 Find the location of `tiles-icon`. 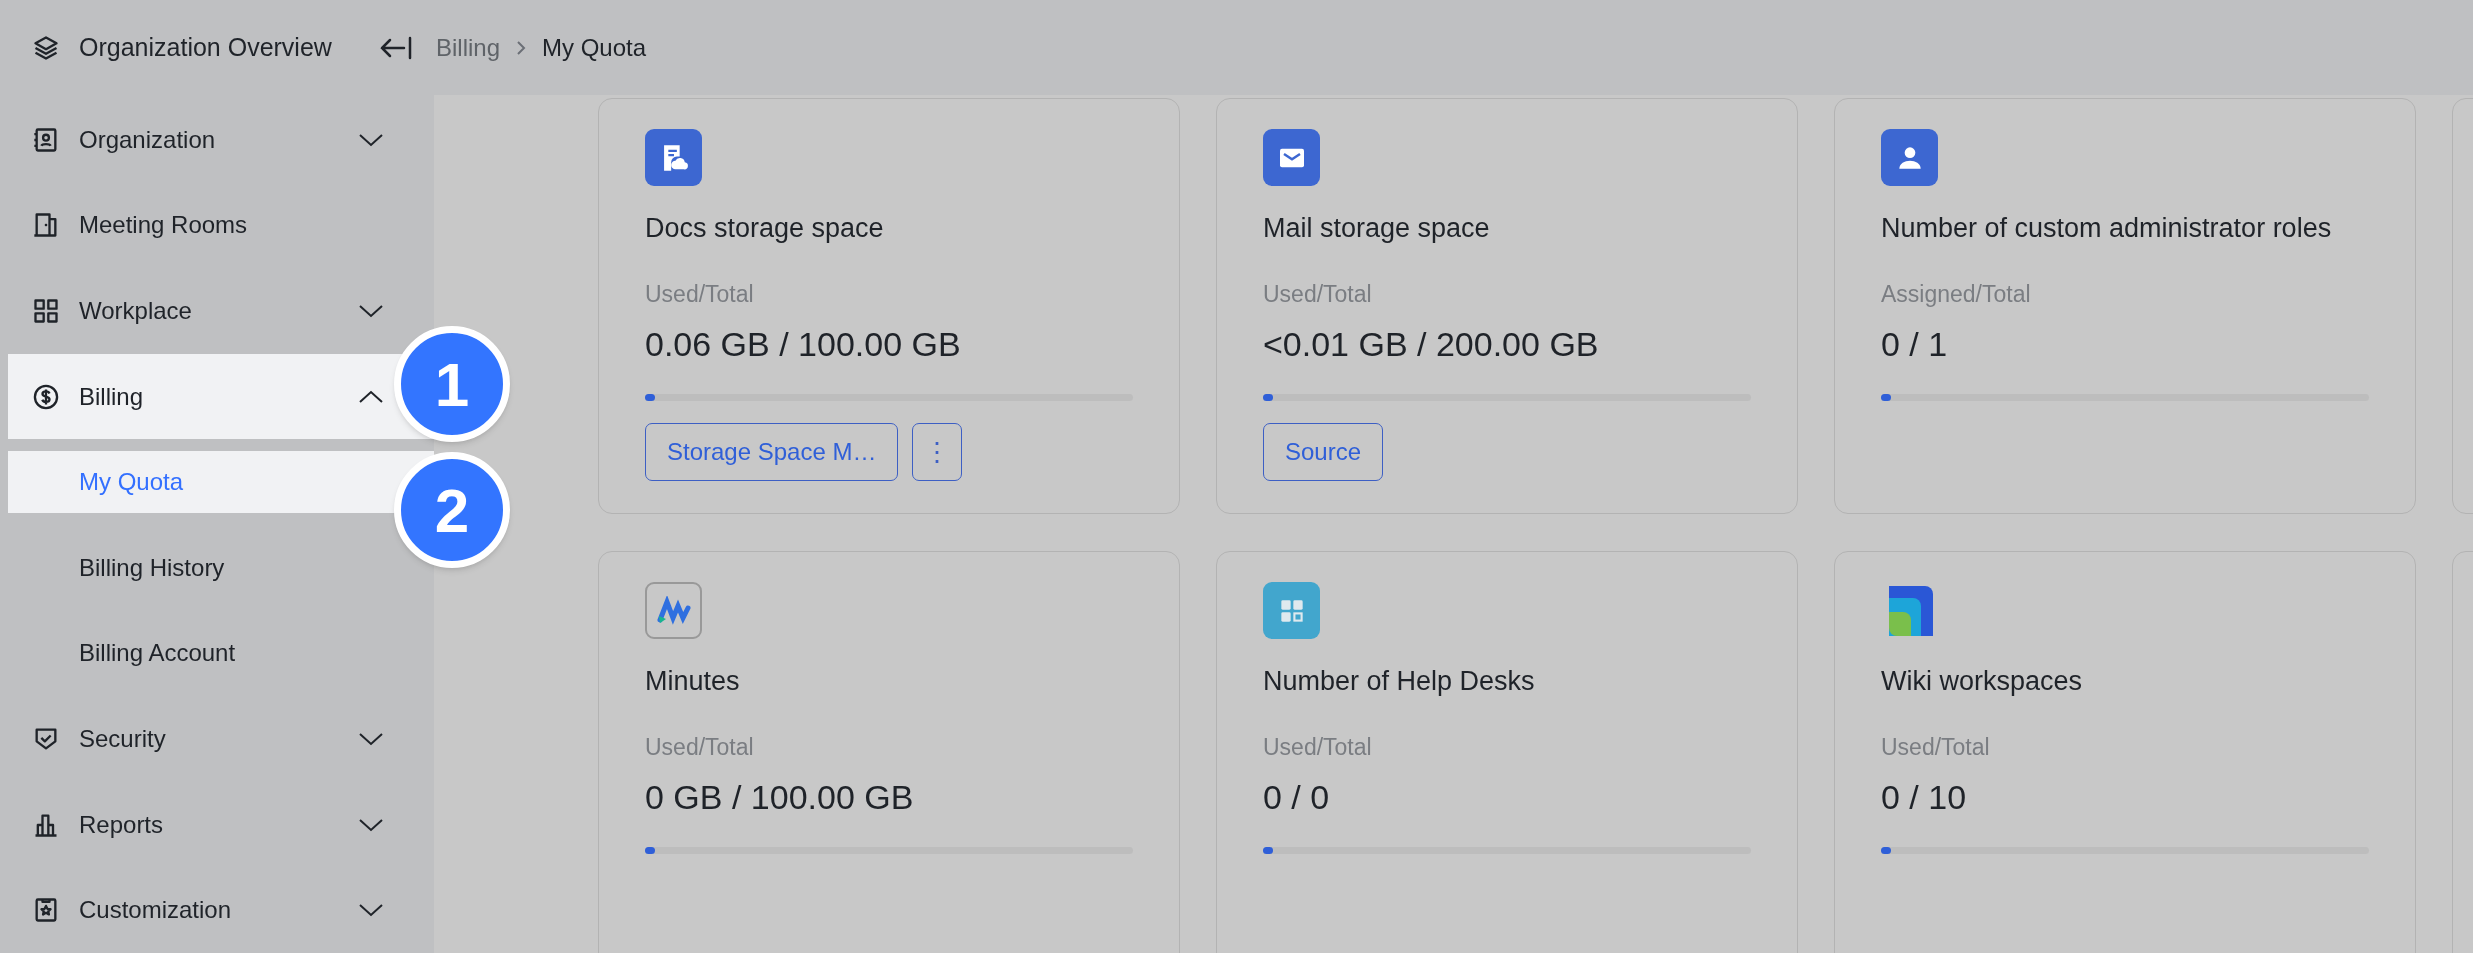

tiles-icon is located at coordinates (1291, 610).